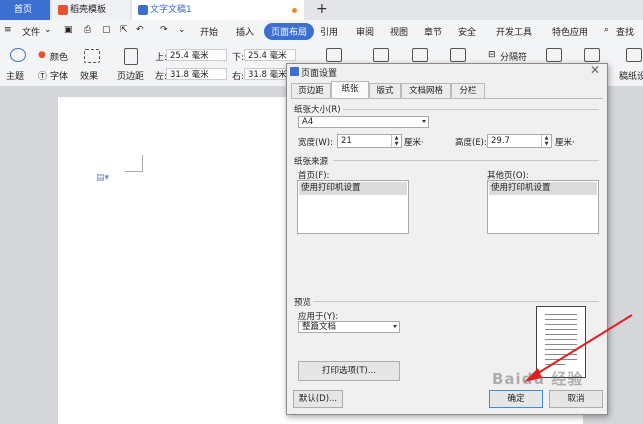 Image resolution: width=643 pixels, height=424 pixels. I want to click on arrow-head, so click(533, 375).